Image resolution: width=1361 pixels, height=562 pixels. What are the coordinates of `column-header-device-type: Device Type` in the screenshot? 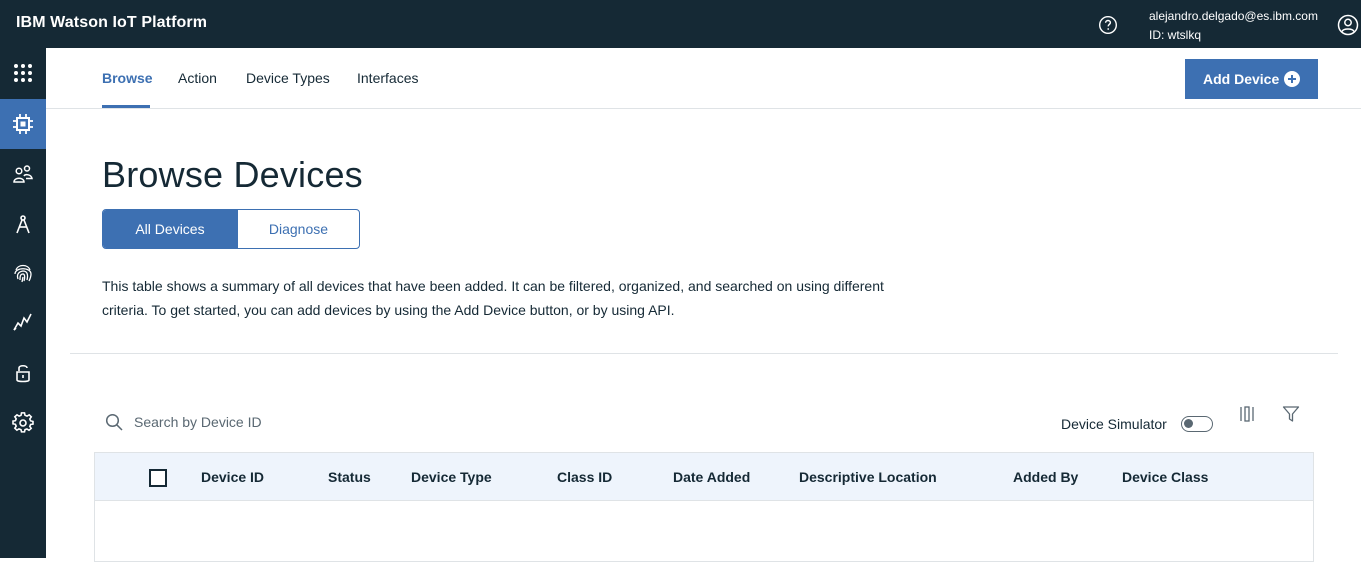 It's located at (451, 477).